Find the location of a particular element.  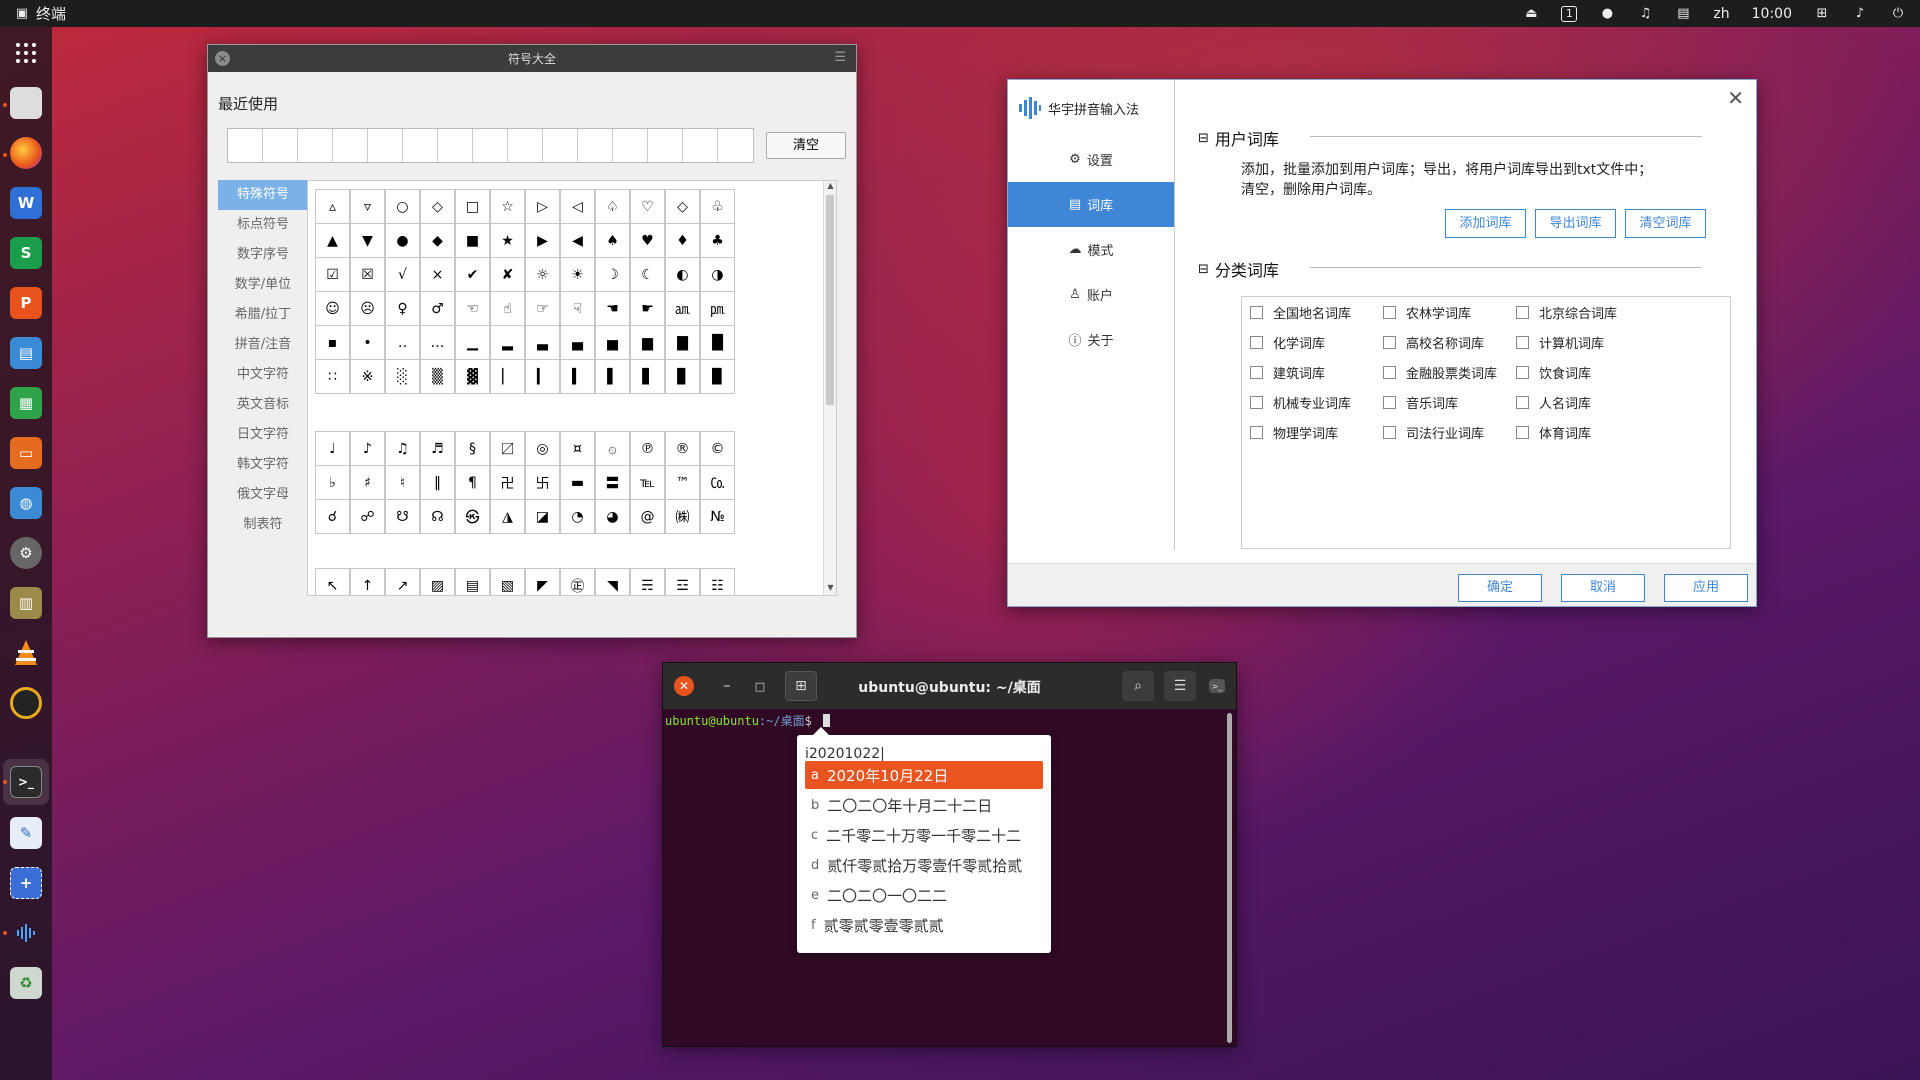

symbol-cell: ☺ is located at coordinates (332, 308).